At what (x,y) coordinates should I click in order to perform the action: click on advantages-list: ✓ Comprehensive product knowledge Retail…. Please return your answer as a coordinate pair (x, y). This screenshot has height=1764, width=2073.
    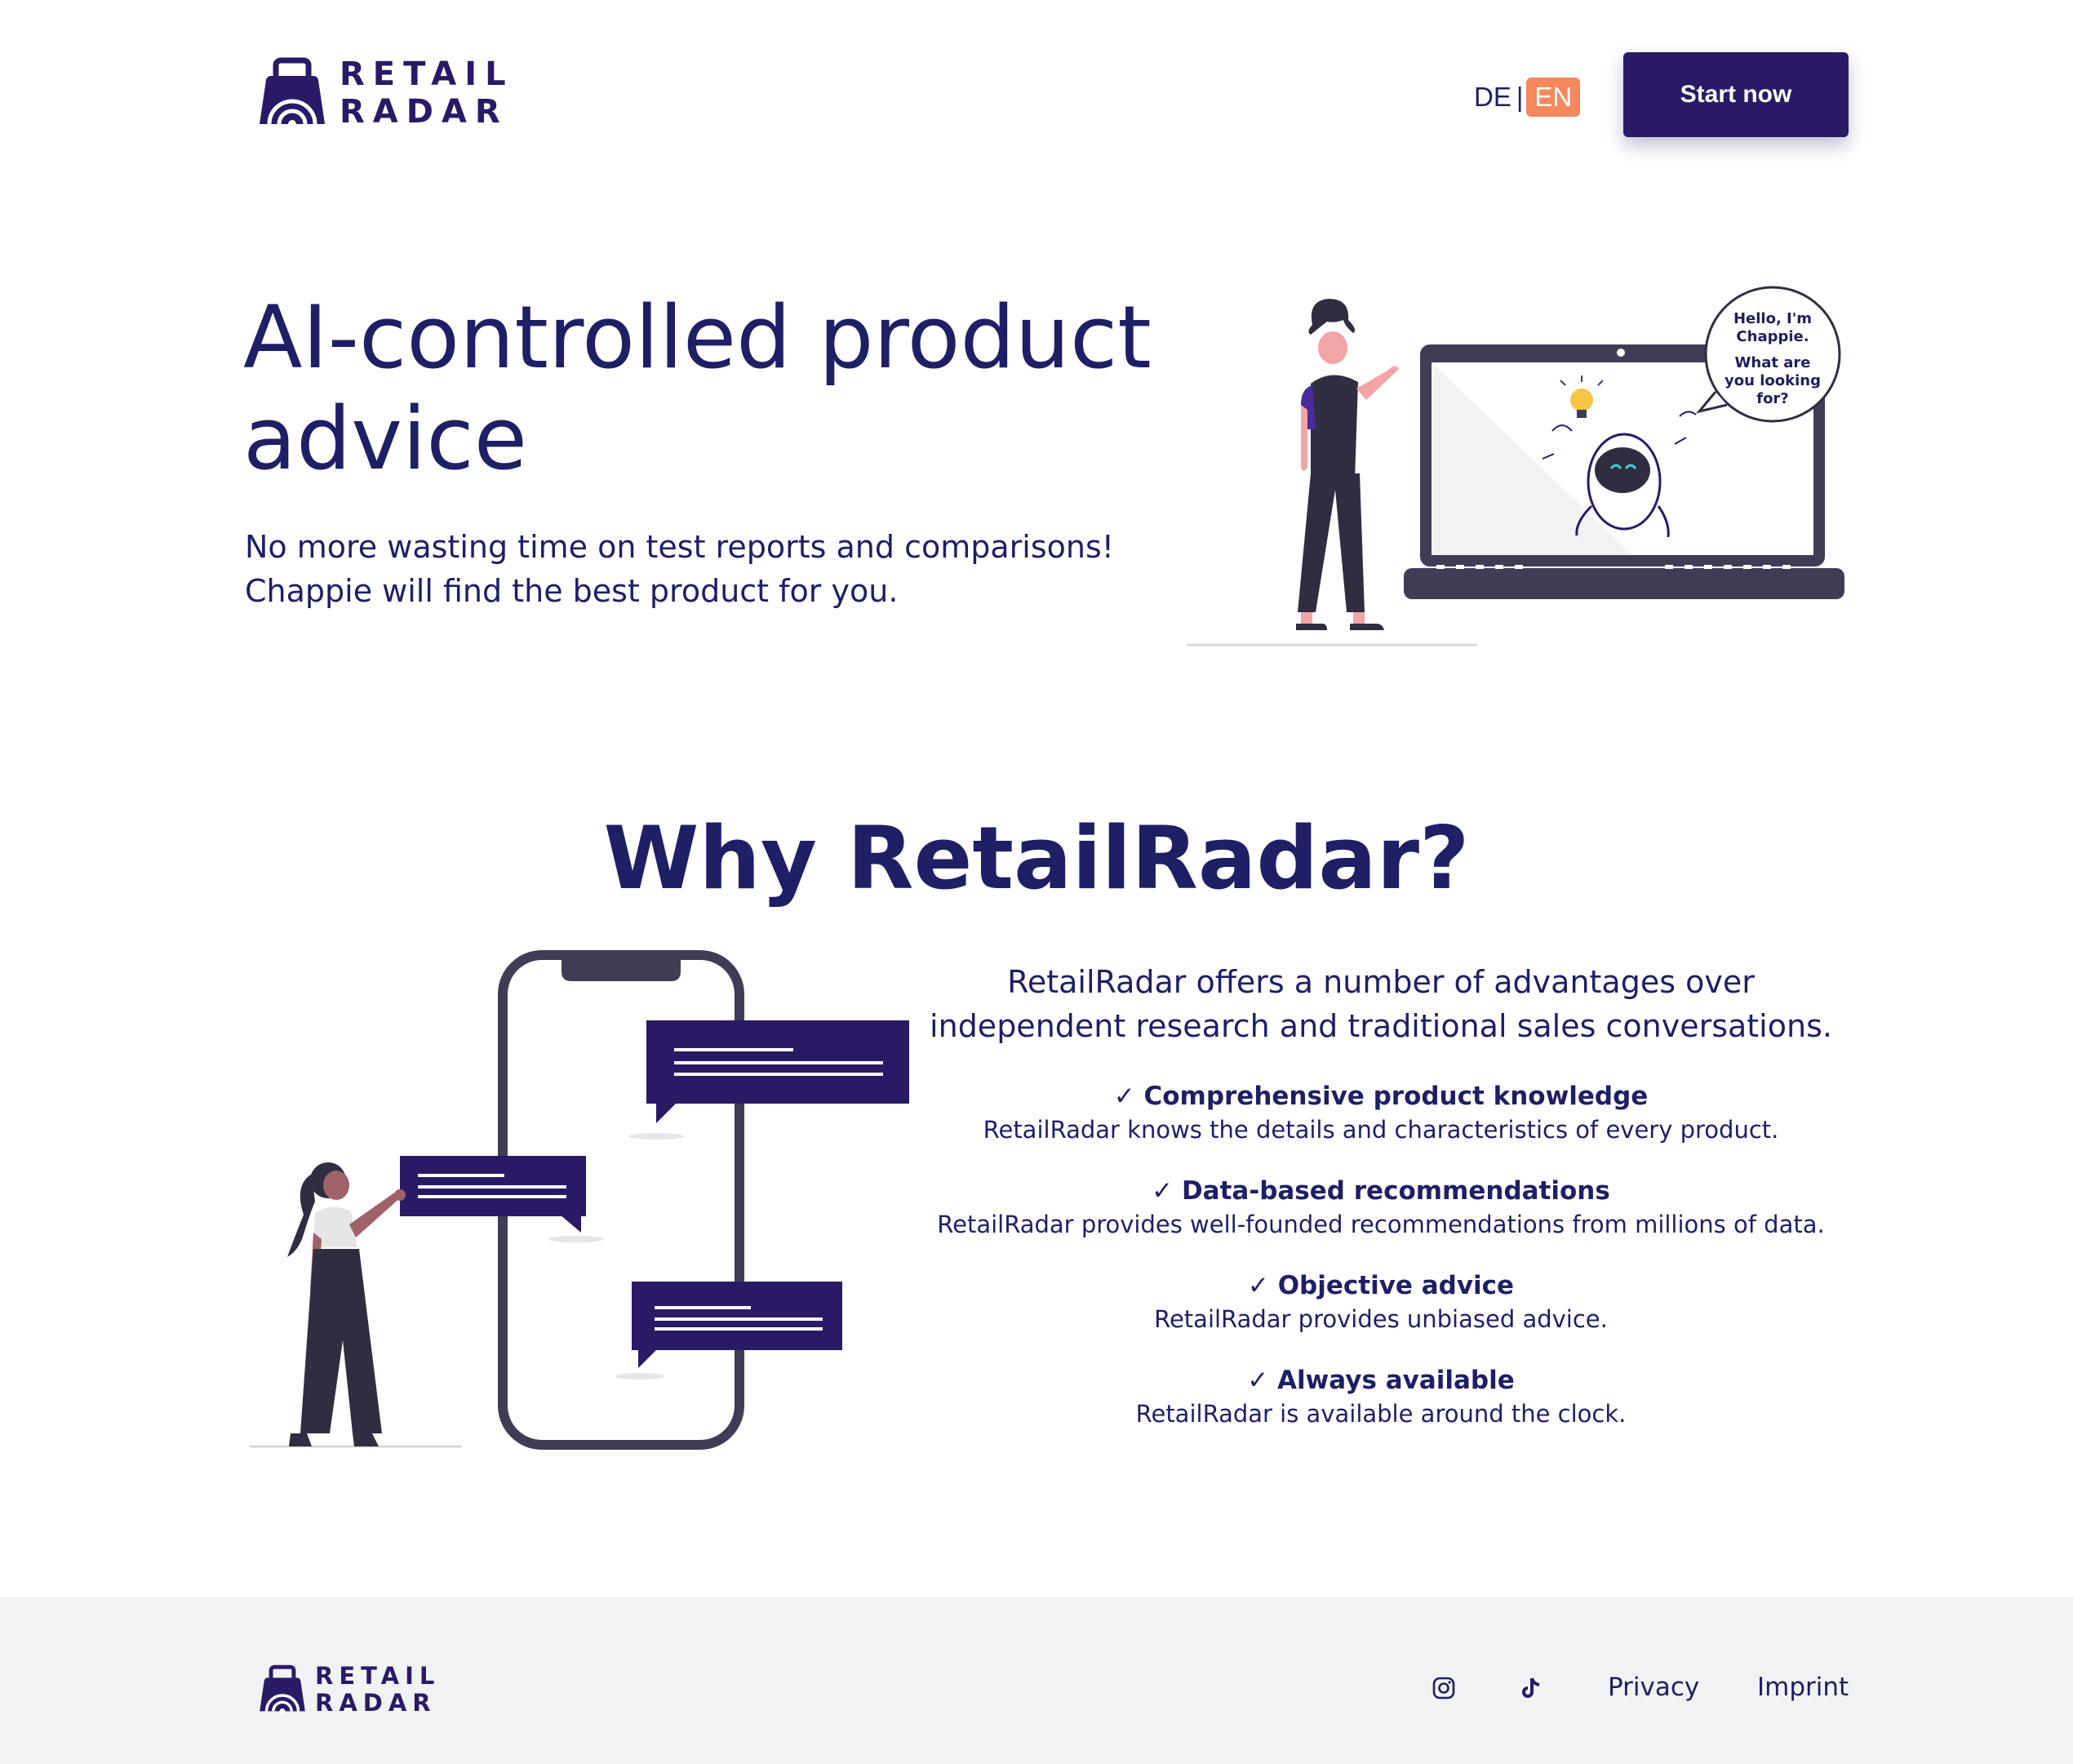
    Looking at the image, I should click on (1381, 1268).